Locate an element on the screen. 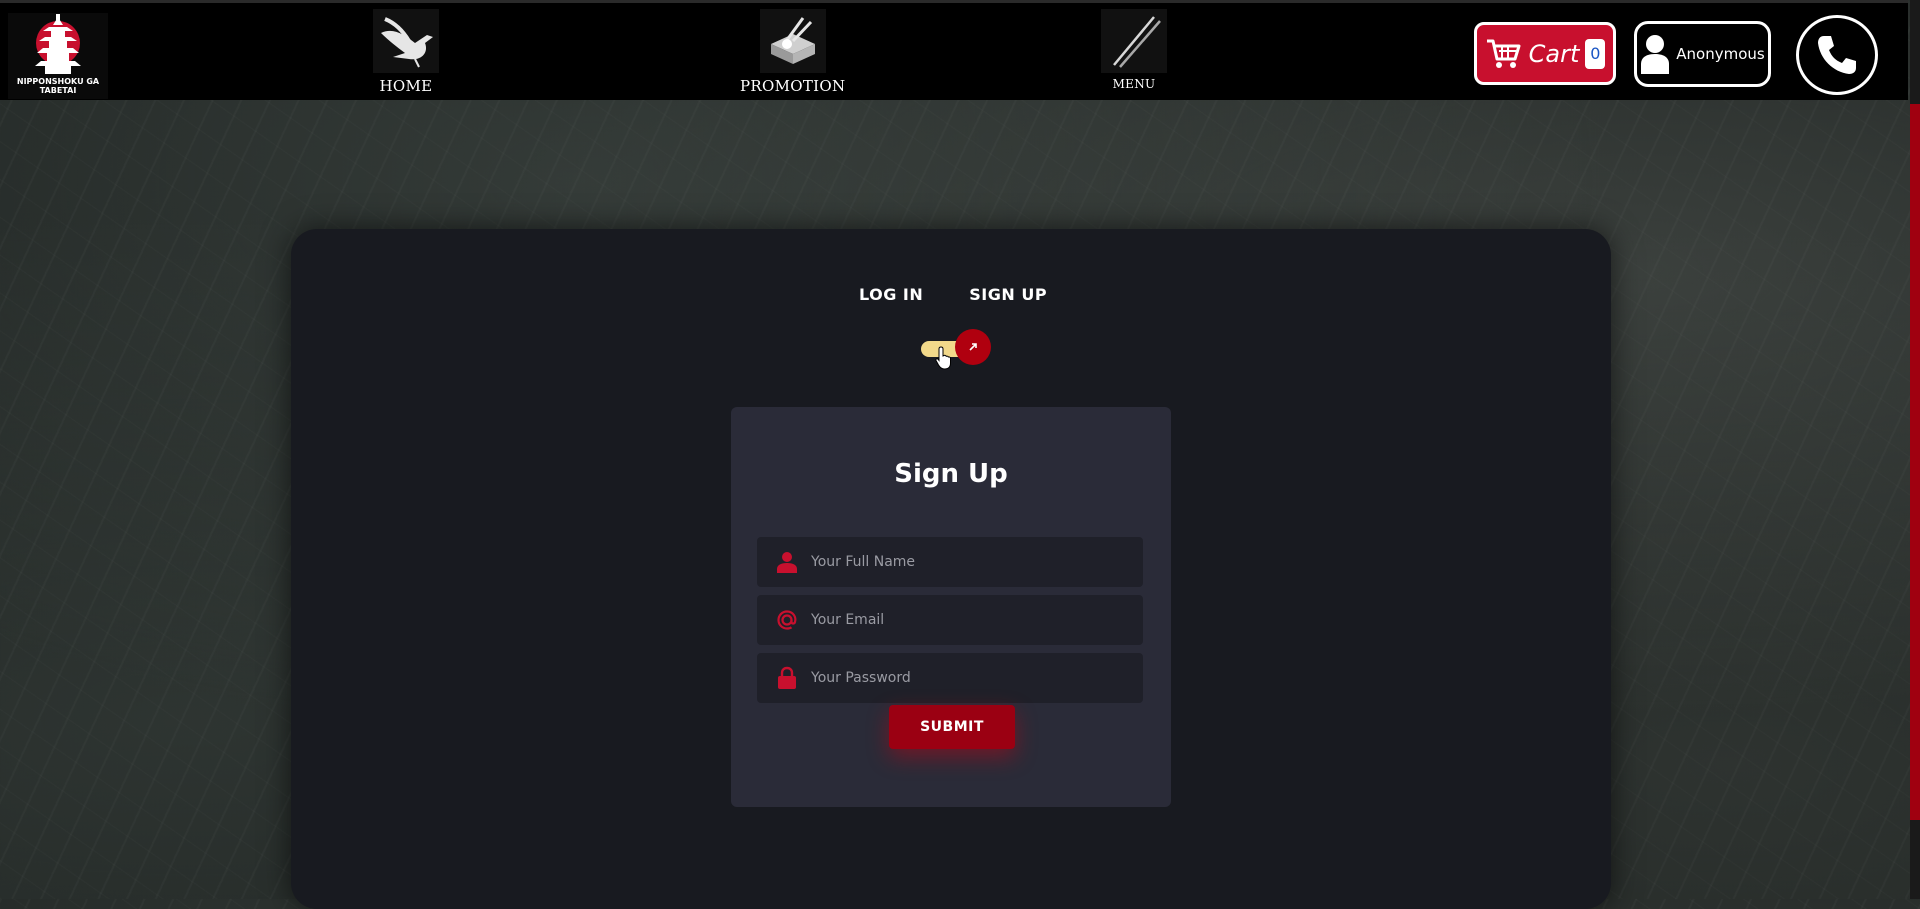 Image resolution: width=1920 pixels, height=909 pixels. signup-card: Sign Up Your Full Name Your Email SUBMIT is located at coordinates (951, 607).